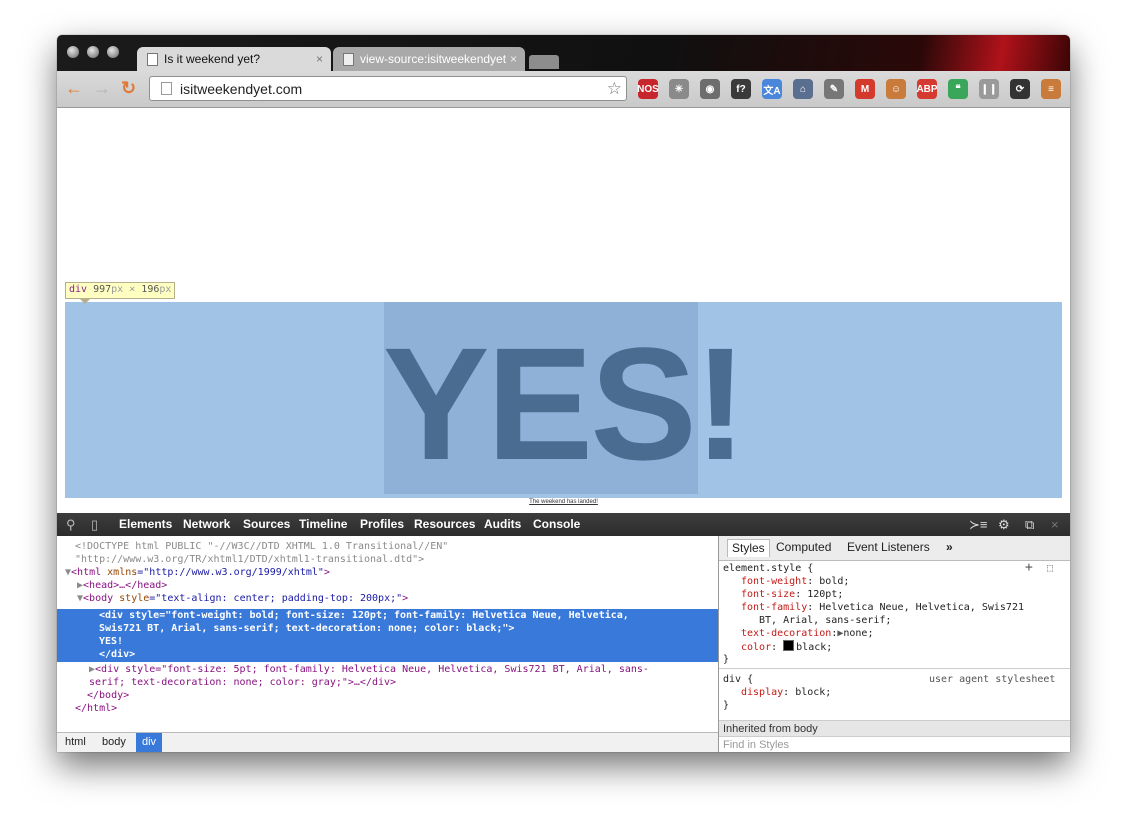 The width and height of the screenshot is (1127, 831). What do you see at coordinates (128, 88) in the screenshot?
I see `reload-button: ↻` at bounding box center [128, 88].